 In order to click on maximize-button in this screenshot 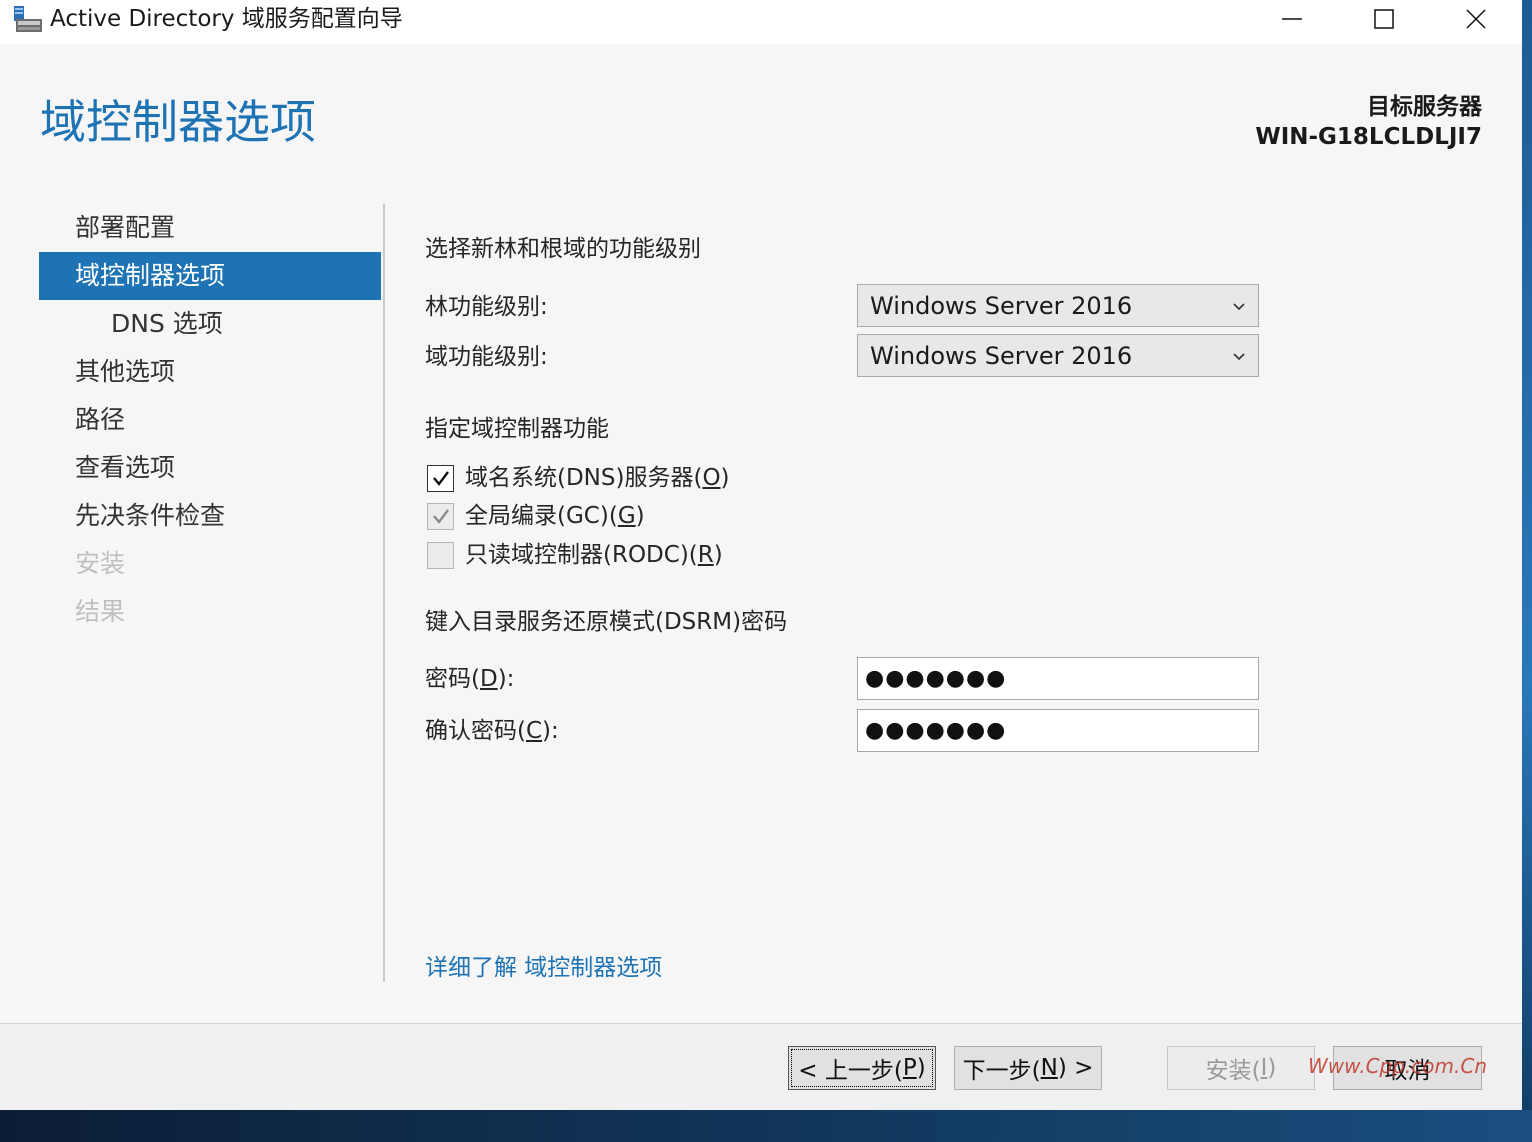, I will do `click(1384, 19)`.